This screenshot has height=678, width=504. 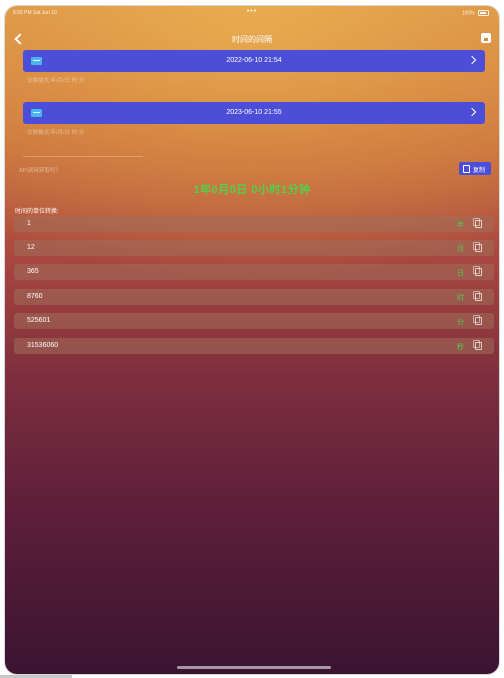 What do you see at coordinates (254, 321) in the screenshot?
I see `unit-row-minute: 525601 分` at bounding box center [254, 321].